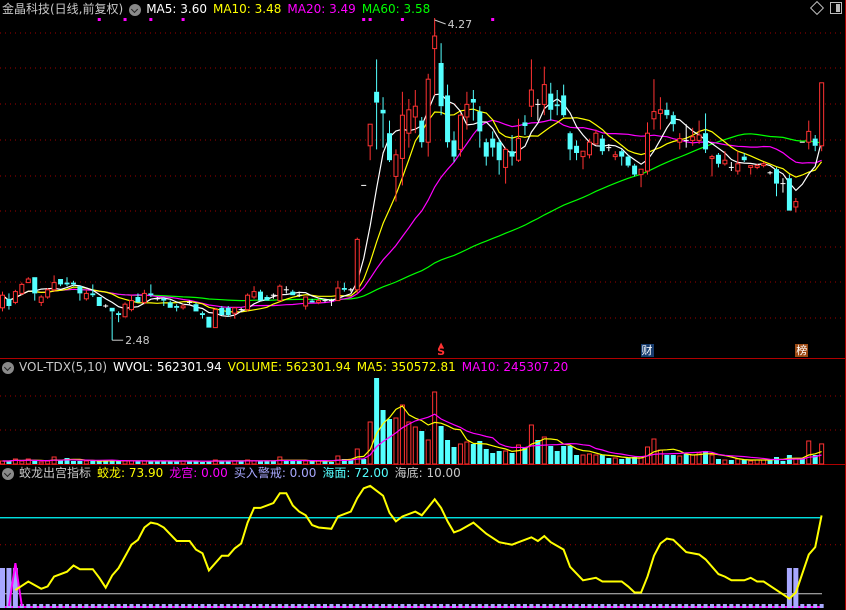 The width and height of the screenshot is (846, 610). What do you see at coordinates (802, 350) in the screenshot?
I see `ranking-marker: 榜` at bounding box center [802, 350].